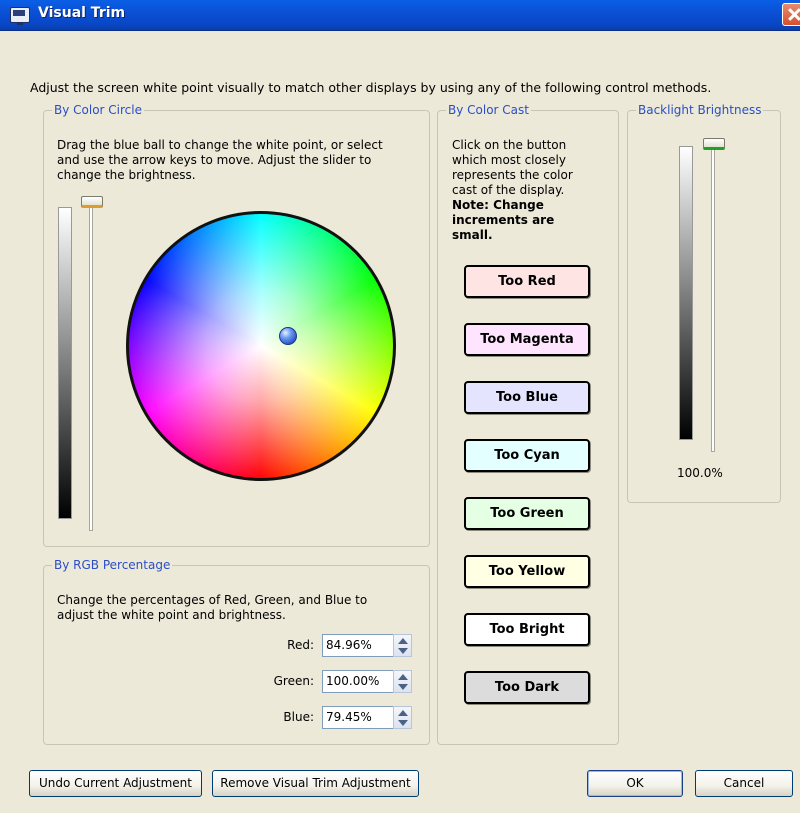  Describe the element at coordinates (744, 783) in the screenshot. I see `cancel-button: Cancel` at that location.